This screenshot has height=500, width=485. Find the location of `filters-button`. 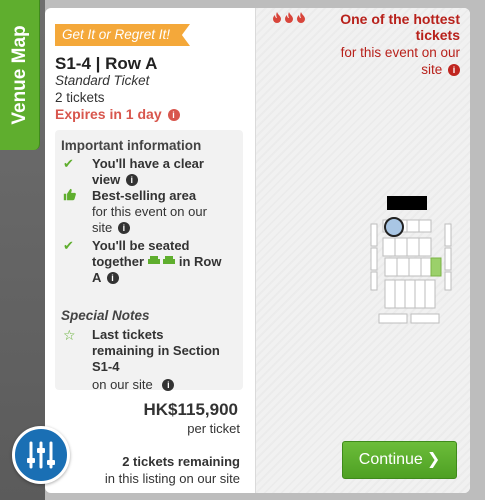

filters-button is located at coordinates (41, 455).